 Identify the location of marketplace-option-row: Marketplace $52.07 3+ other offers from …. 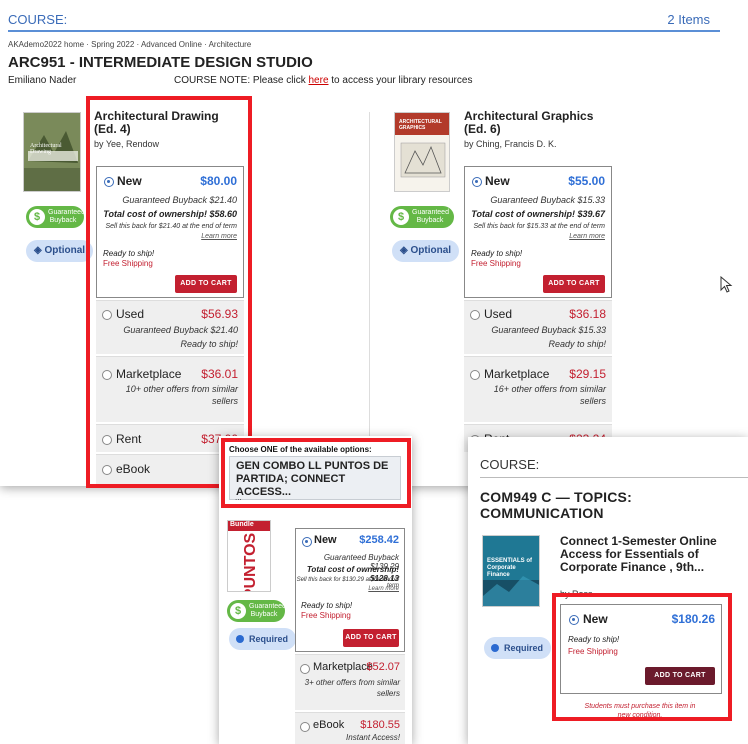
(350, 682).